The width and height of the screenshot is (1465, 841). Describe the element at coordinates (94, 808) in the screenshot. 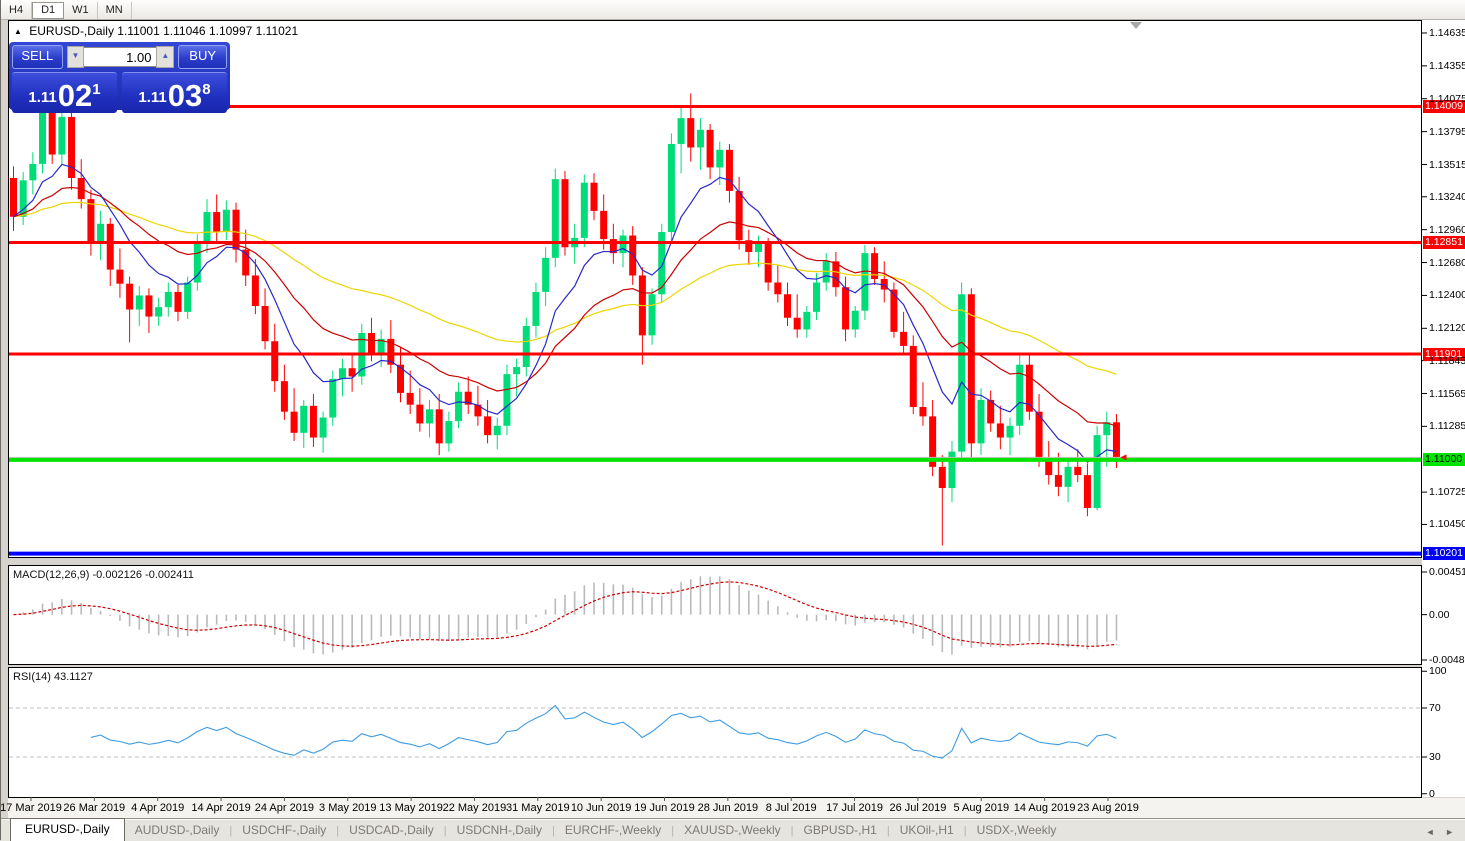

I see `date-label-1: 26 Mar 2019` at that location.